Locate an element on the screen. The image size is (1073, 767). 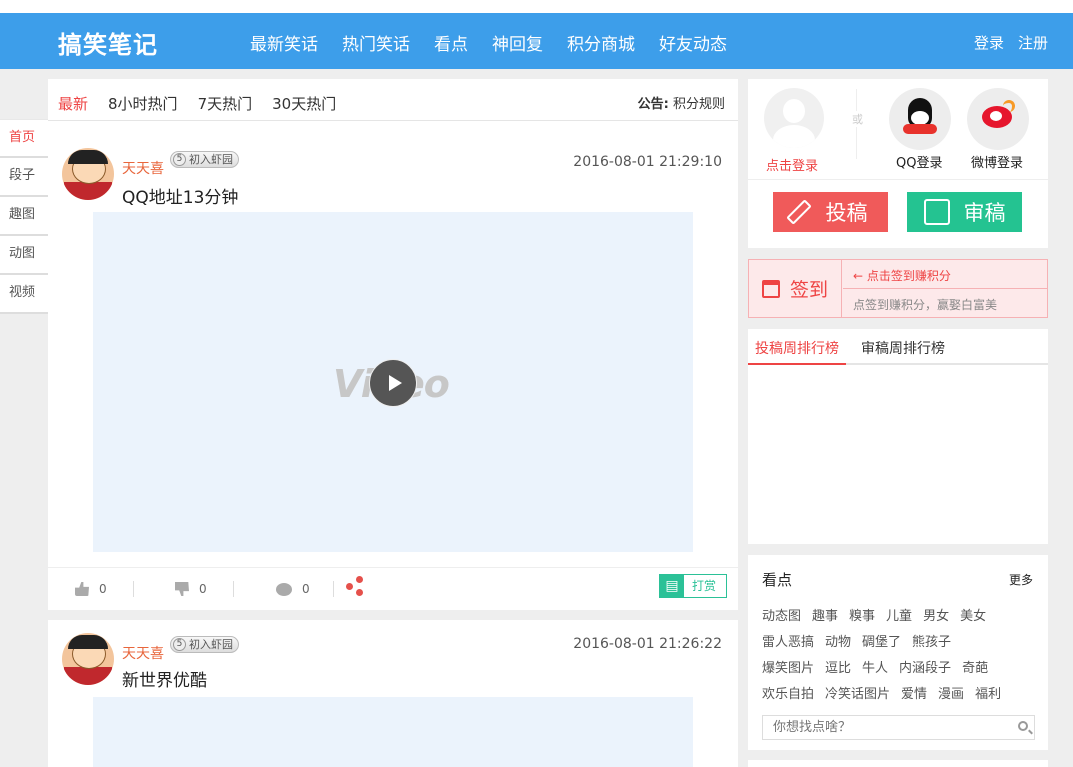
comment-icon is located at coordinates (284, 589).